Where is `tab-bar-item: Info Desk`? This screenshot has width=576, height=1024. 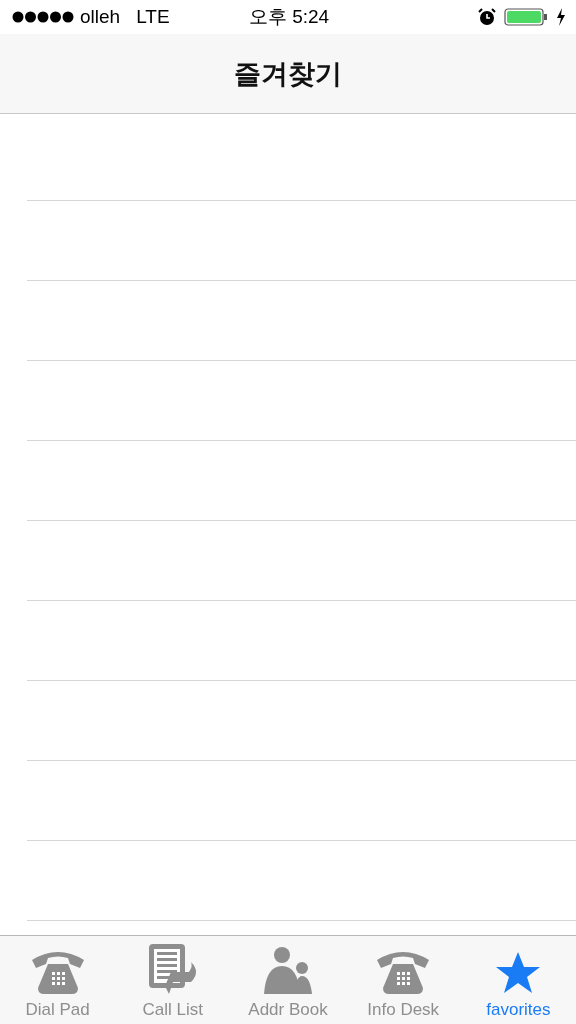 tab-bar-item: Info Desk is located at coordinates (403, 980).